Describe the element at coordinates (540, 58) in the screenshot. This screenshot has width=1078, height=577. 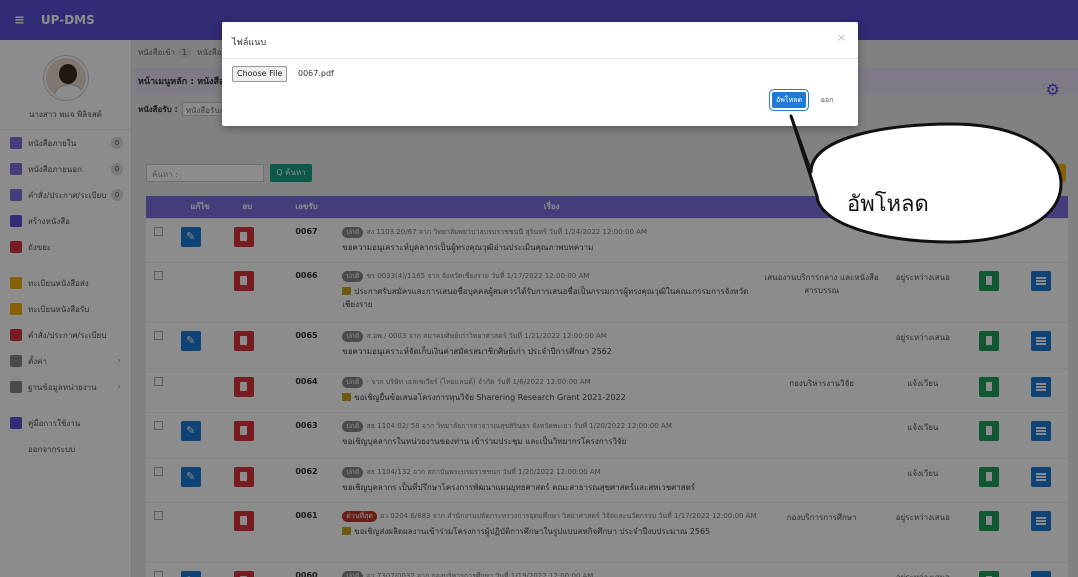
I see `modal-divider` at that location.